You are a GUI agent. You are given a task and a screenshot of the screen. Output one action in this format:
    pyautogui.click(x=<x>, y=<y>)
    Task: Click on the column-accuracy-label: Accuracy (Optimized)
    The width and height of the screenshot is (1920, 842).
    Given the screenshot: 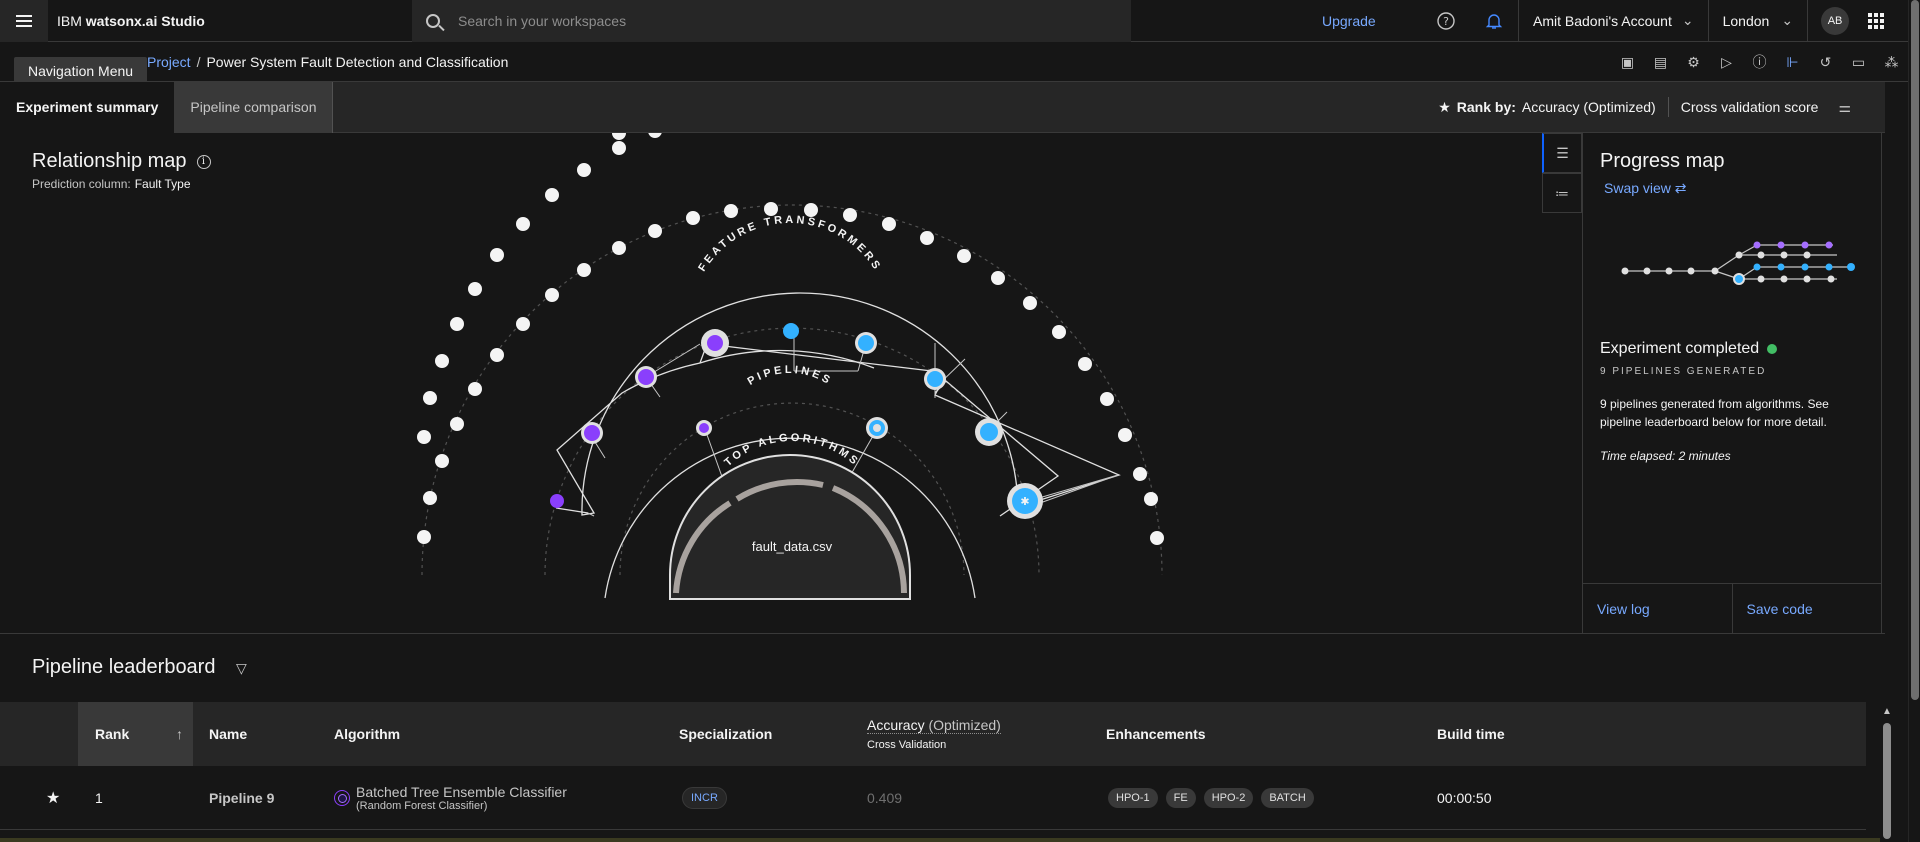 What is the action you would take?
    pyautogui.click(x=934, y=725)
    